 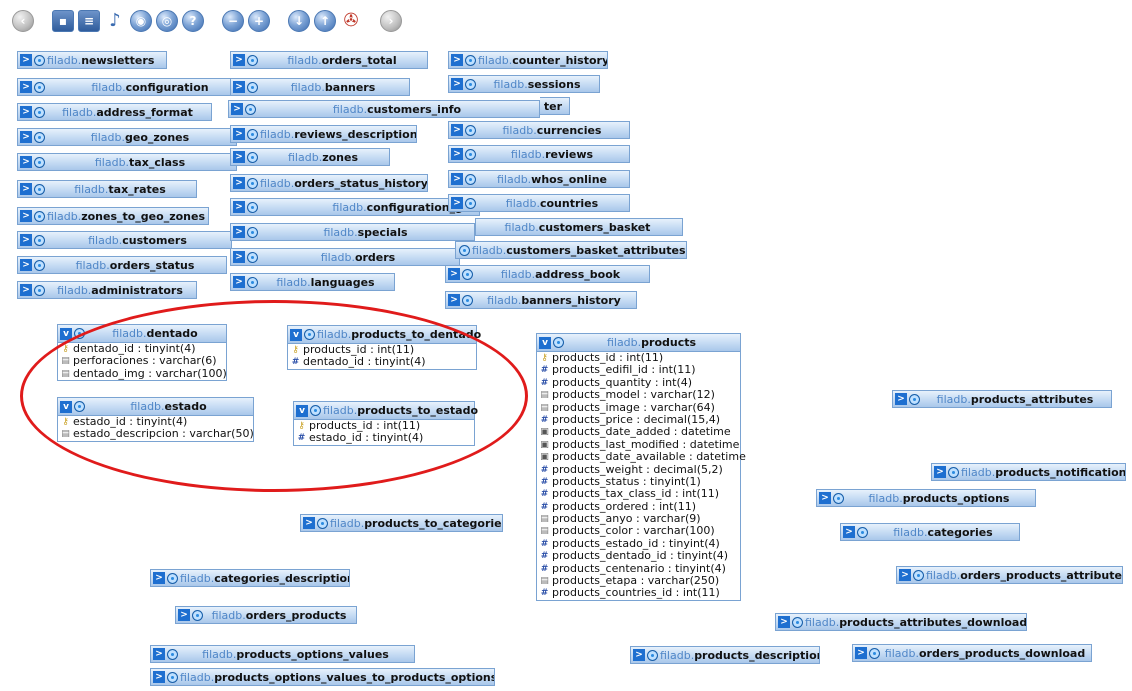 What do you see at coordinates (92, 60) in the screenshot?
I see `table-newsletters: > filadb.newsletters` at bounding box center [92, 60].